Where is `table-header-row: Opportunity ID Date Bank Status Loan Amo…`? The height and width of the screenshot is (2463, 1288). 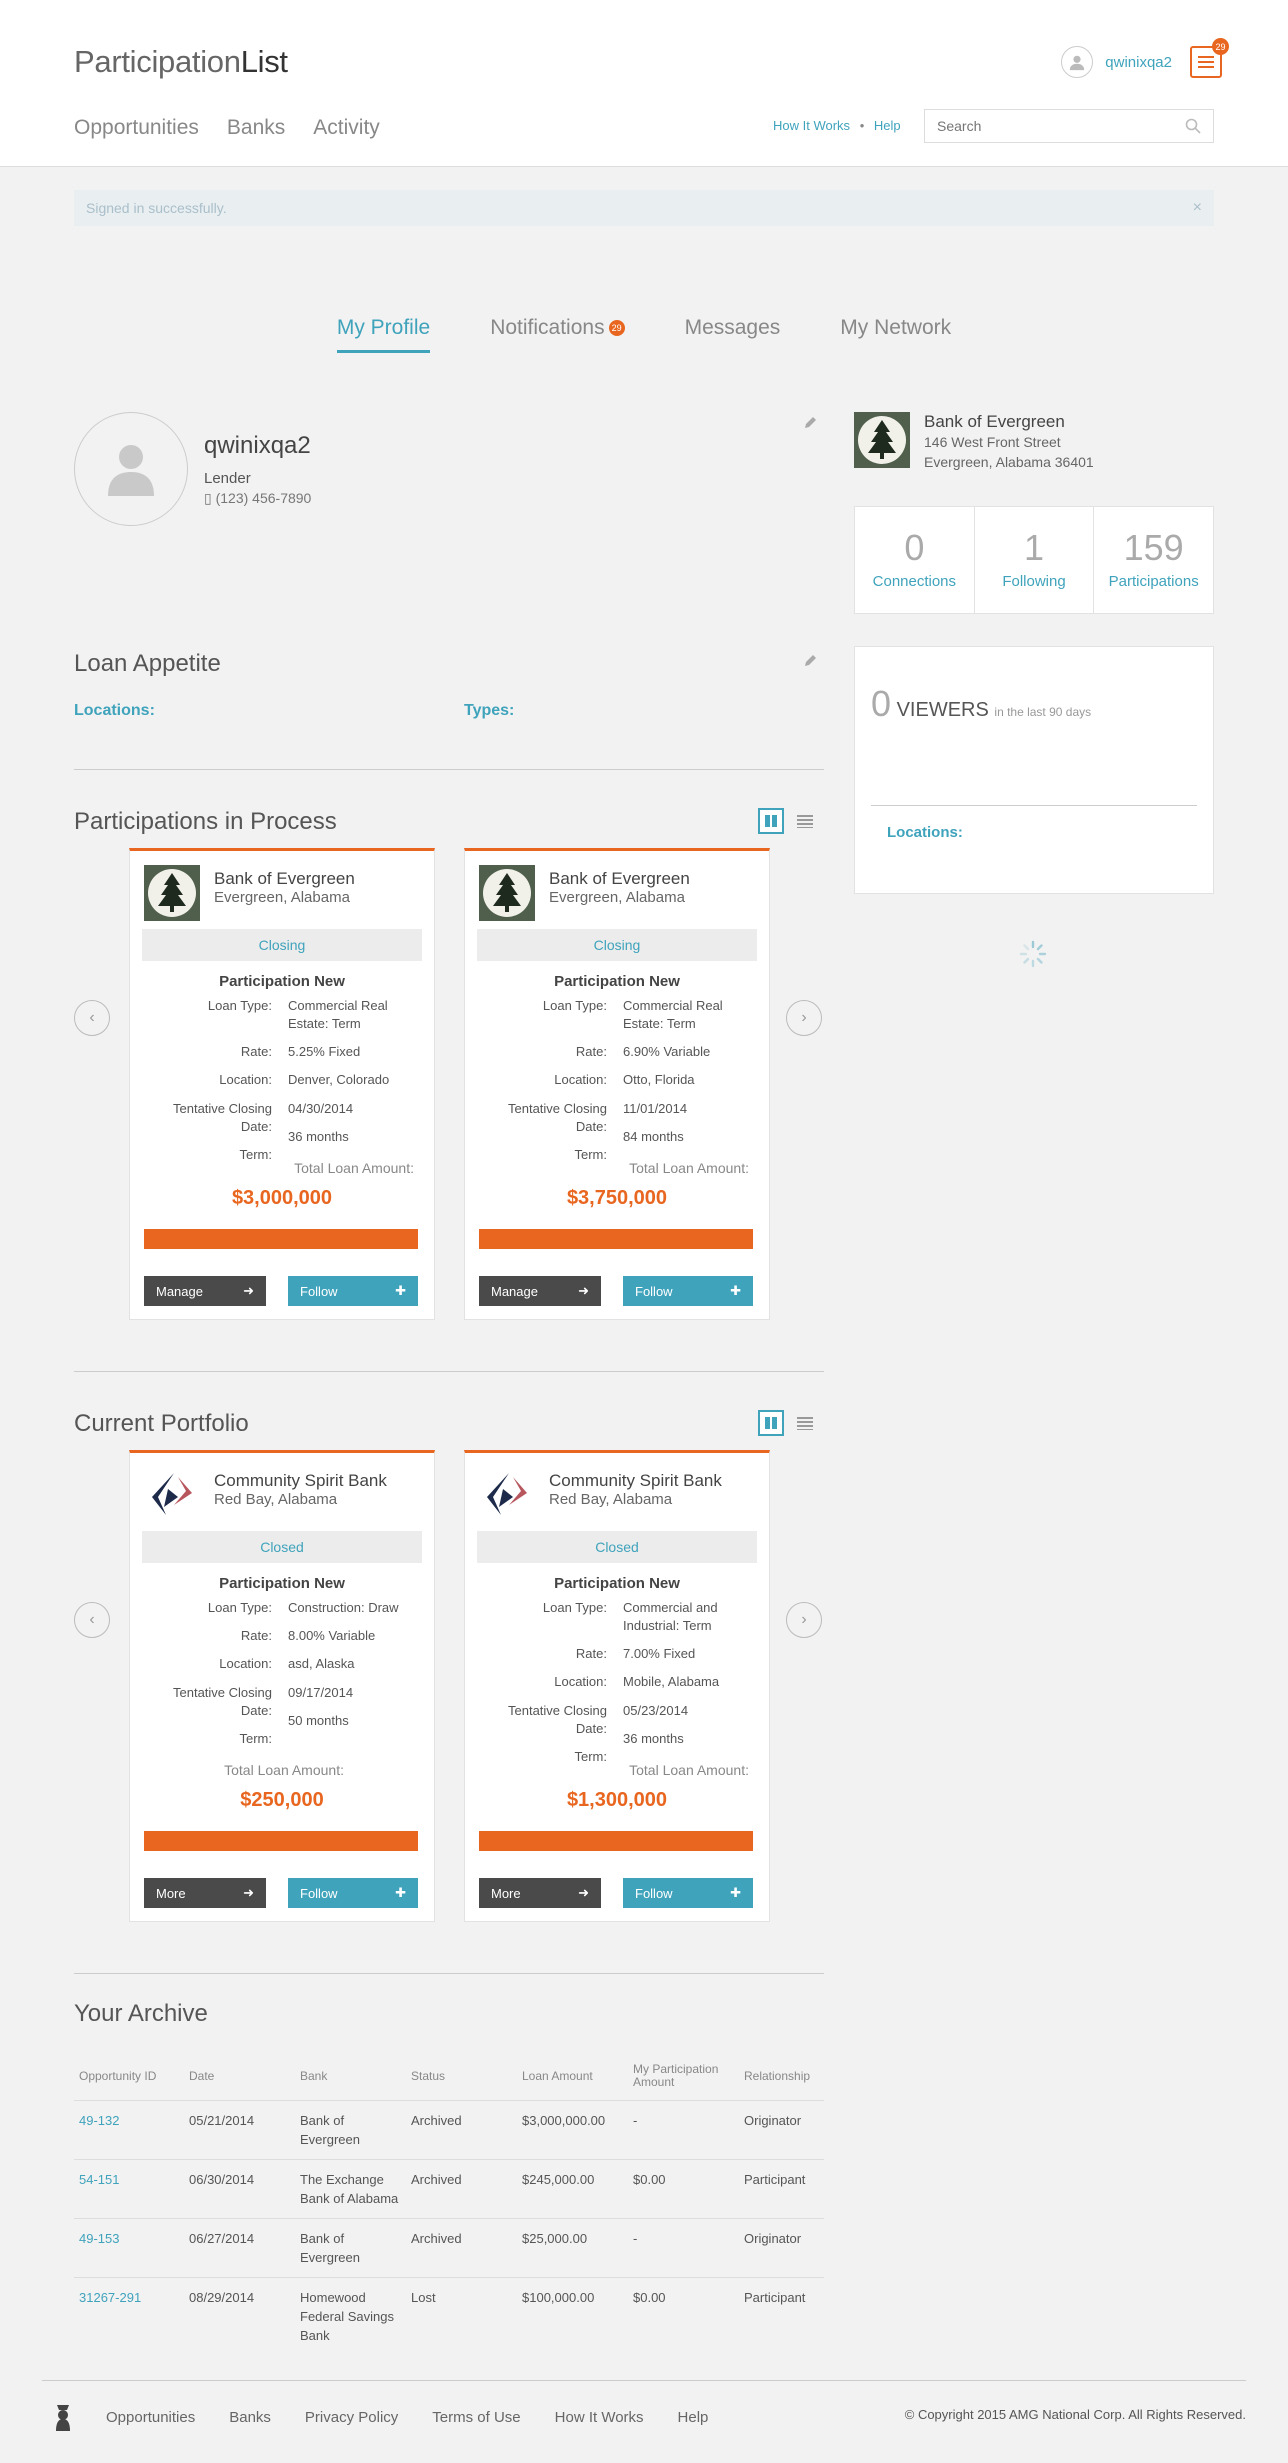
table-header-row: Opportunity ID Date Bank Status Loan Amo… is located at coordinates (449, 2076).